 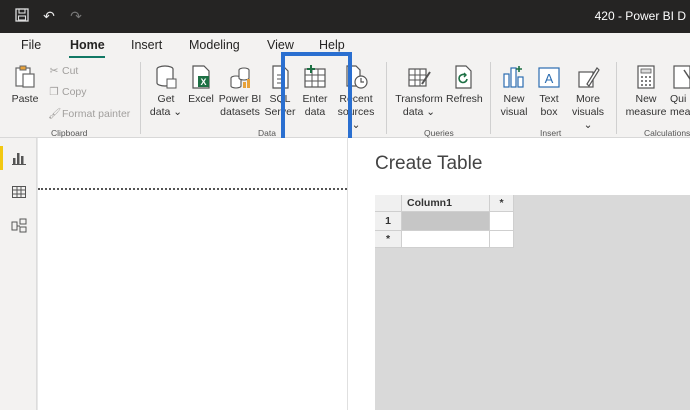 I want to click on new-row-header: *, so click(x=388, y=239).